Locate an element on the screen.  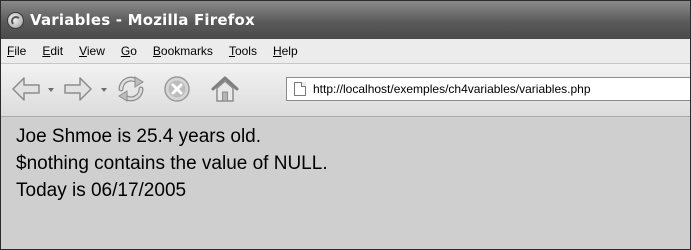
menu-bookmarks: Bookmarks is located at coordinates (184, 51).